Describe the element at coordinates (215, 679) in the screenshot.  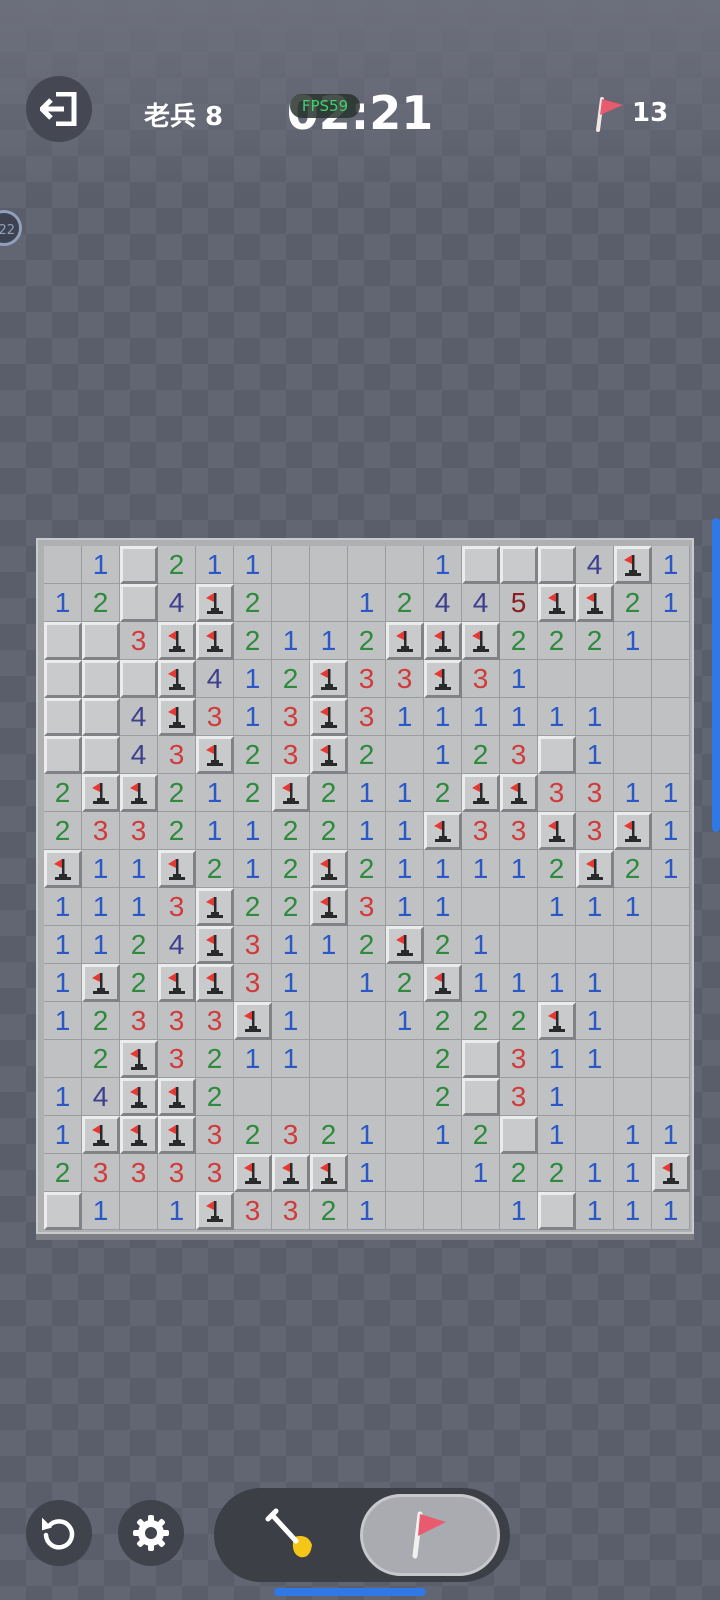
I see `number-cell: 4` at that location.